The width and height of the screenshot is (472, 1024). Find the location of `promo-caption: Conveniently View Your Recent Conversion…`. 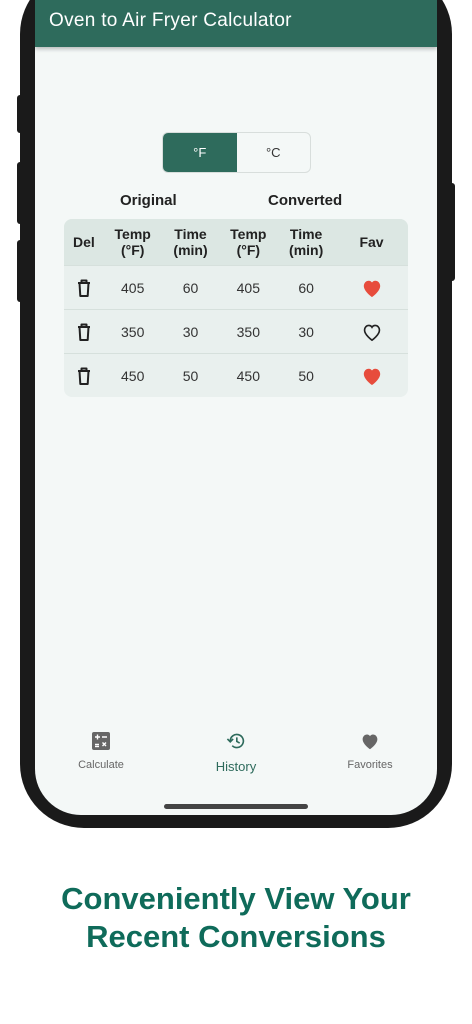

promo-caption: Conveniently View Your Recent Conversion… is located at coordinates (236, 918).